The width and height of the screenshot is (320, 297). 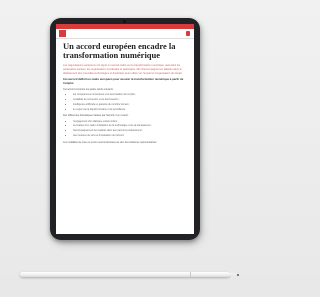 What do you see at coordinates (190, 274) in the screenshot?
I see `stylus-band` at bounding box center [190, 274].